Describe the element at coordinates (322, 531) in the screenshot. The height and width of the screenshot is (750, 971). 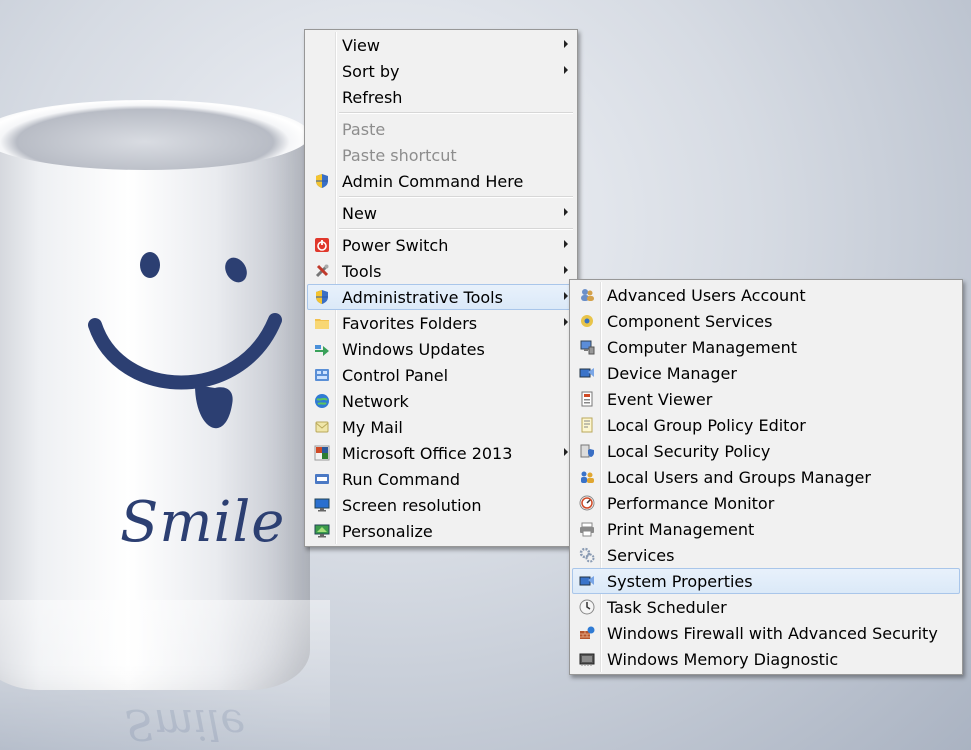
I see `personalize-icon` at that location.